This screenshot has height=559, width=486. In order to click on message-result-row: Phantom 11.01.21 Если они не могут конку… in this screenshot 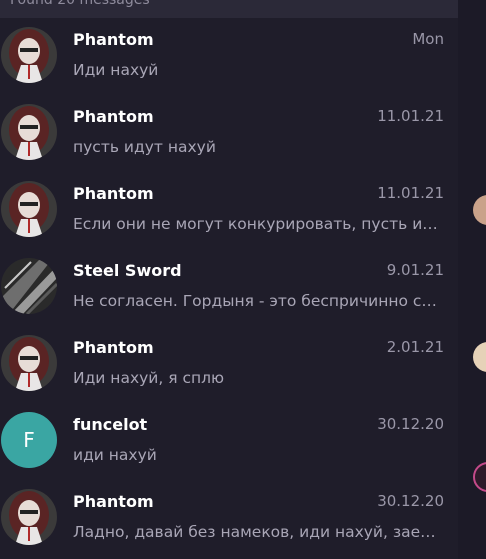, I will do `click(229, 210)`.